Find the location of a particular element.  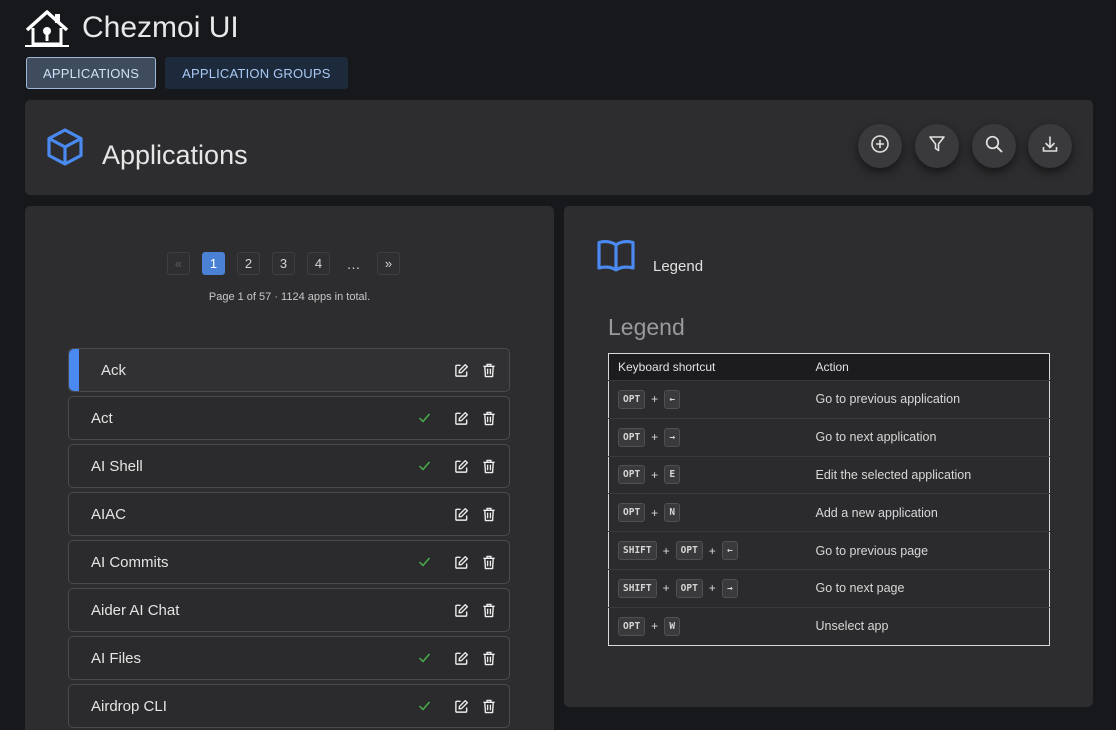

book-open-icon is located at coordinates (616, 256).